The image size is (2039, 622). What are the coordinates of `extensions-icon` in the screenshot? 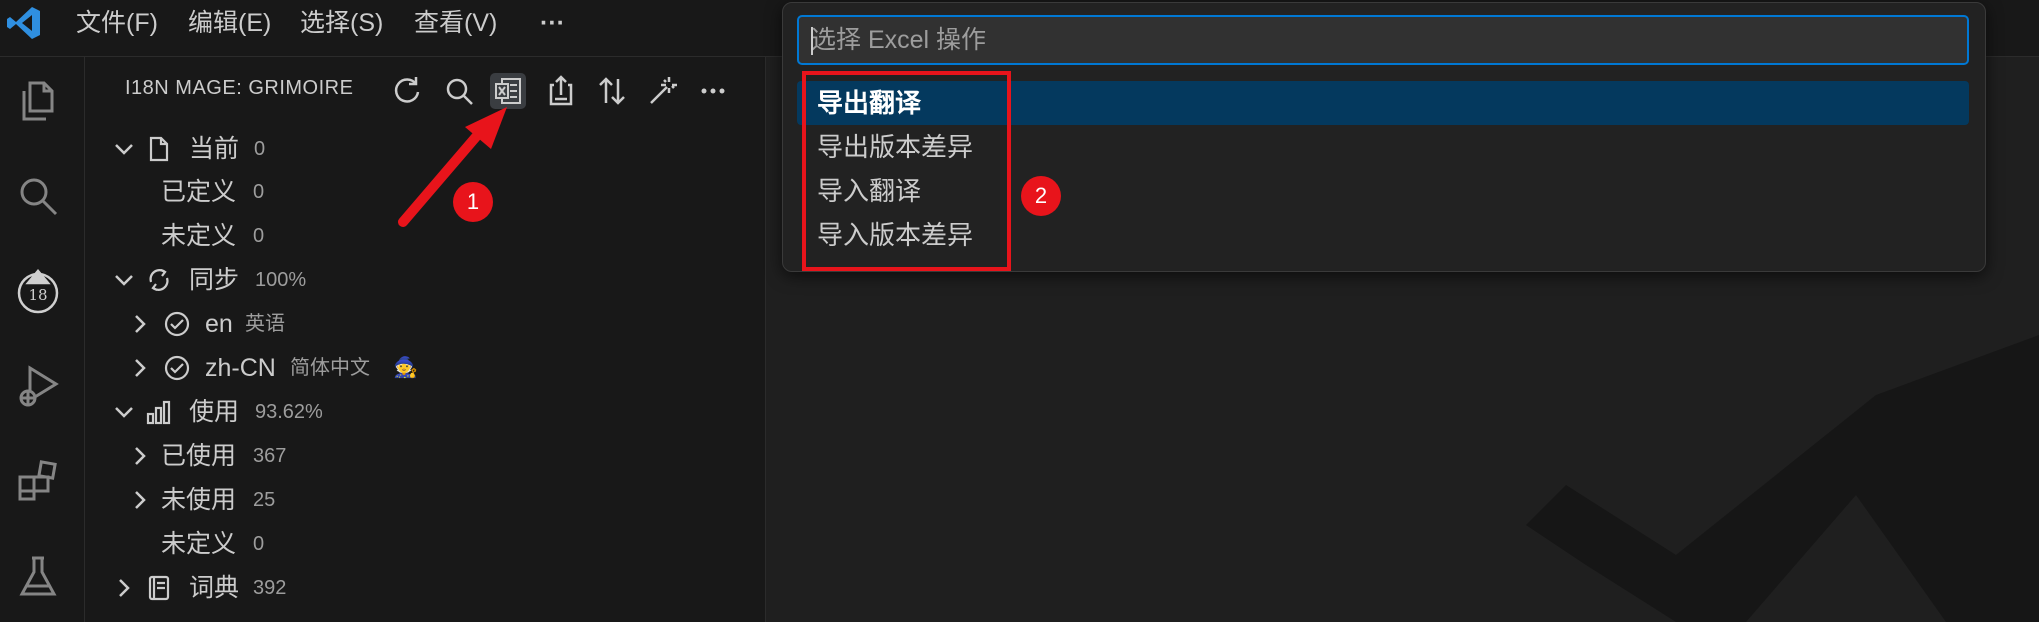 It's located at (38, 481).